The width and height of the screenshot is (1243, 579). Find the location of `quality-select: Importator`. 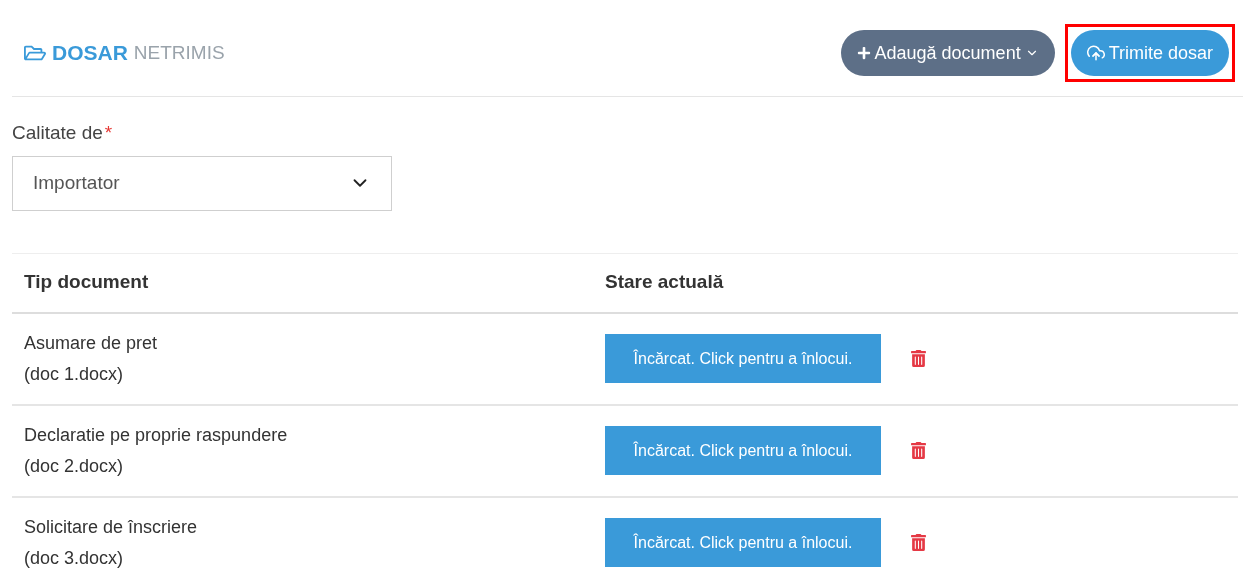

quality-select: Importator is located at coordinates (202, 183).